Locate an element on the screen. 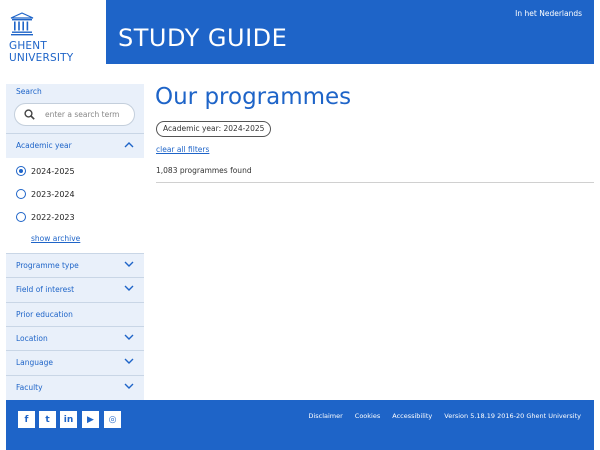  radio-selected-icon is located at coordinates (21, 171).